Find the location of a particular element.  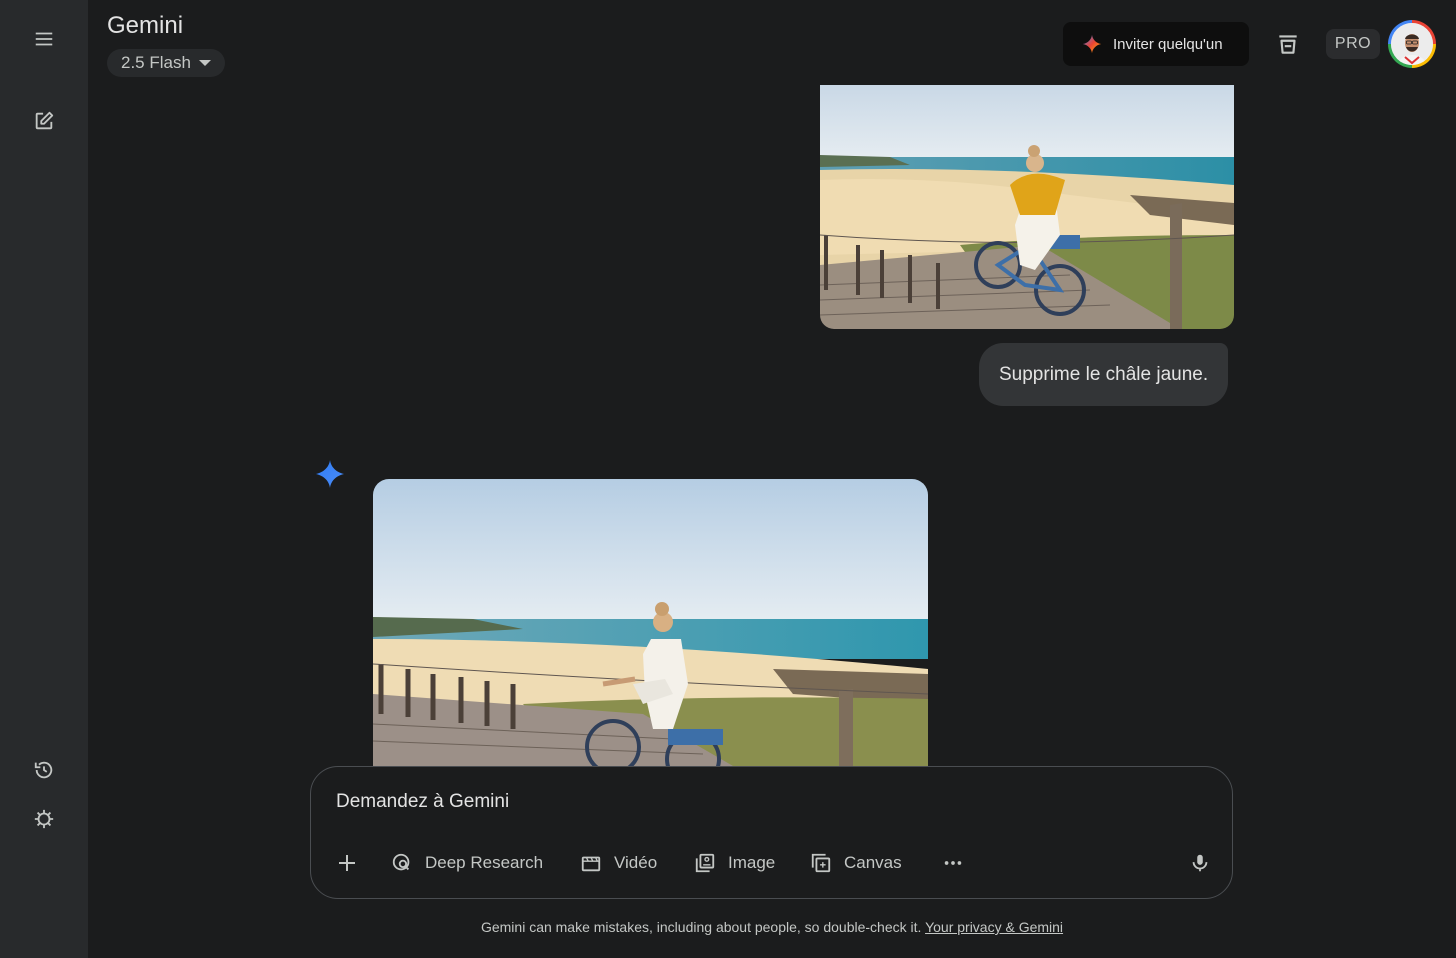

temporary-chat-button is located at coordinates (1288, 44).